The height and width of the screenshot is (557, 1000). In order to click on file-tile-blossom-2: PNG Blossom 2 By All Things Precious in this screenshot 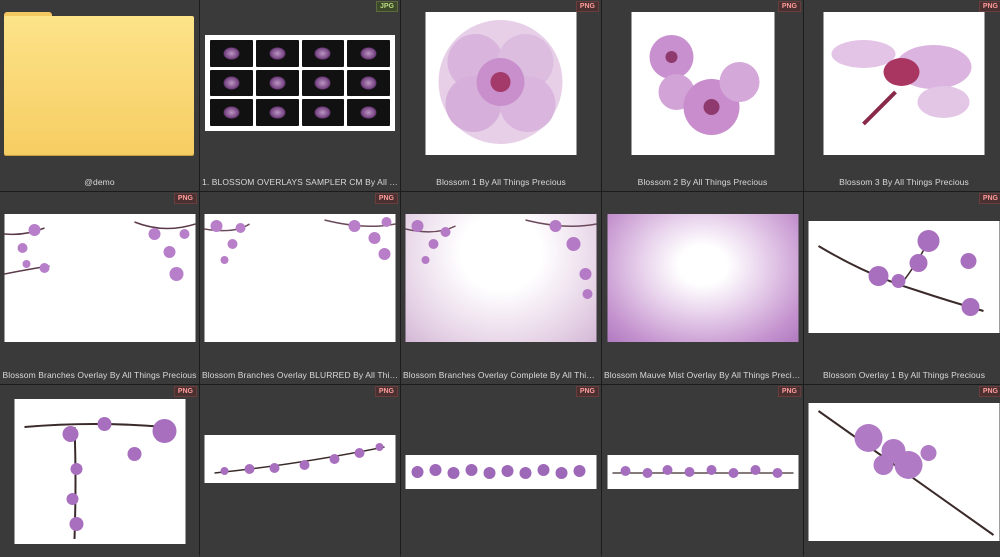, I will do `click(702, 95)`.